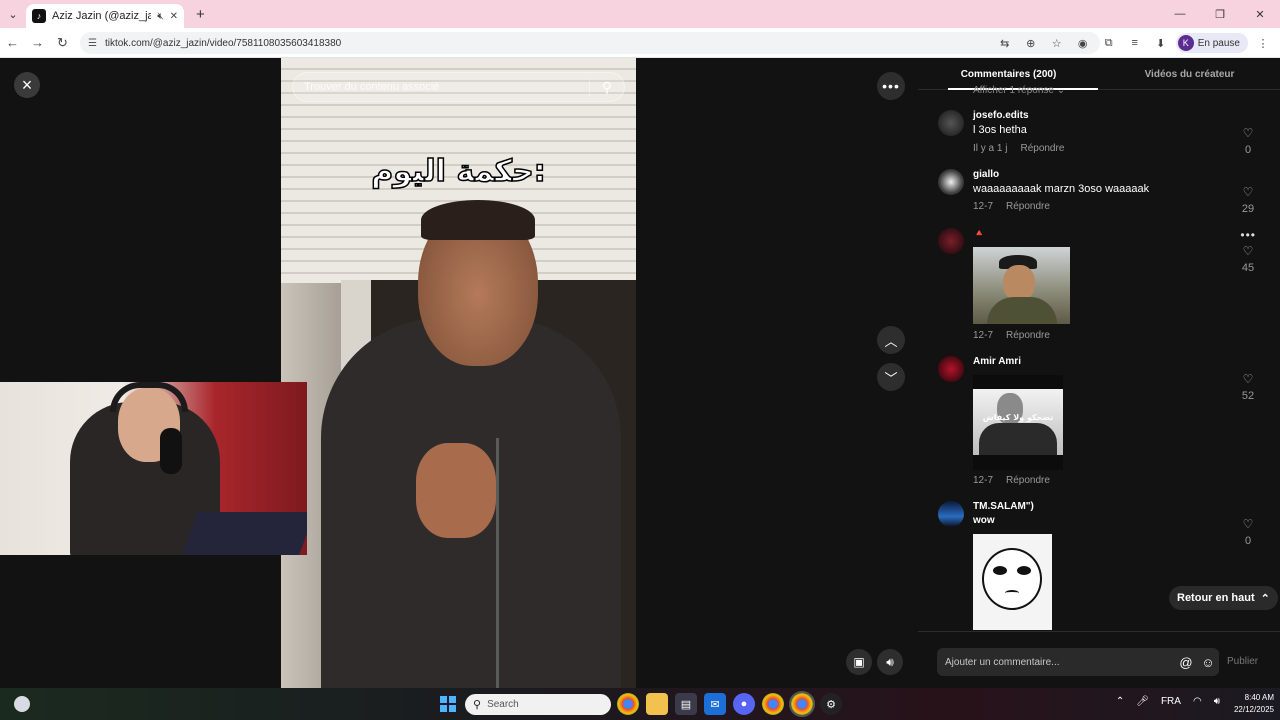 The width and height of the screenshot is (1280, 720). What do you see at coordinates (831, 704) in the screenshot?
I see `settings-app-icon: ⚙` at bounding box center [831, 704].